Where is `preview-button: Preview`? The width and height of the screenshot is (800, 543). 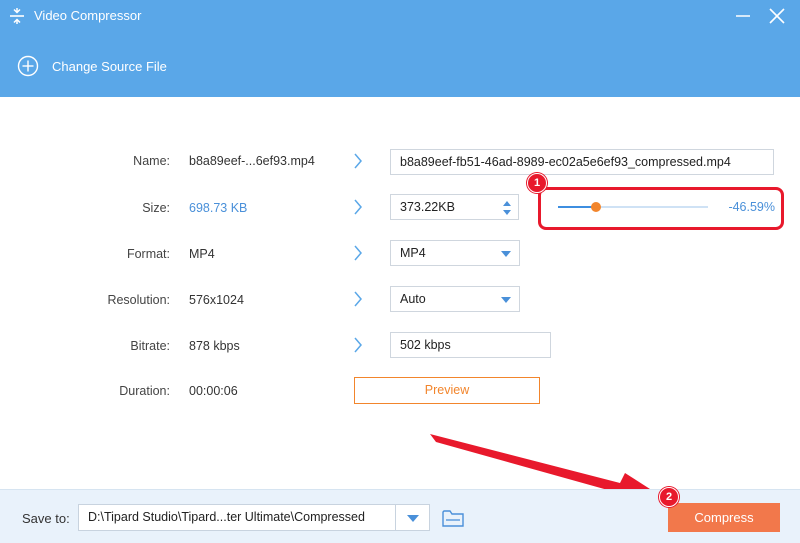 preview-button: Preview is located at coordinates (447, 390).